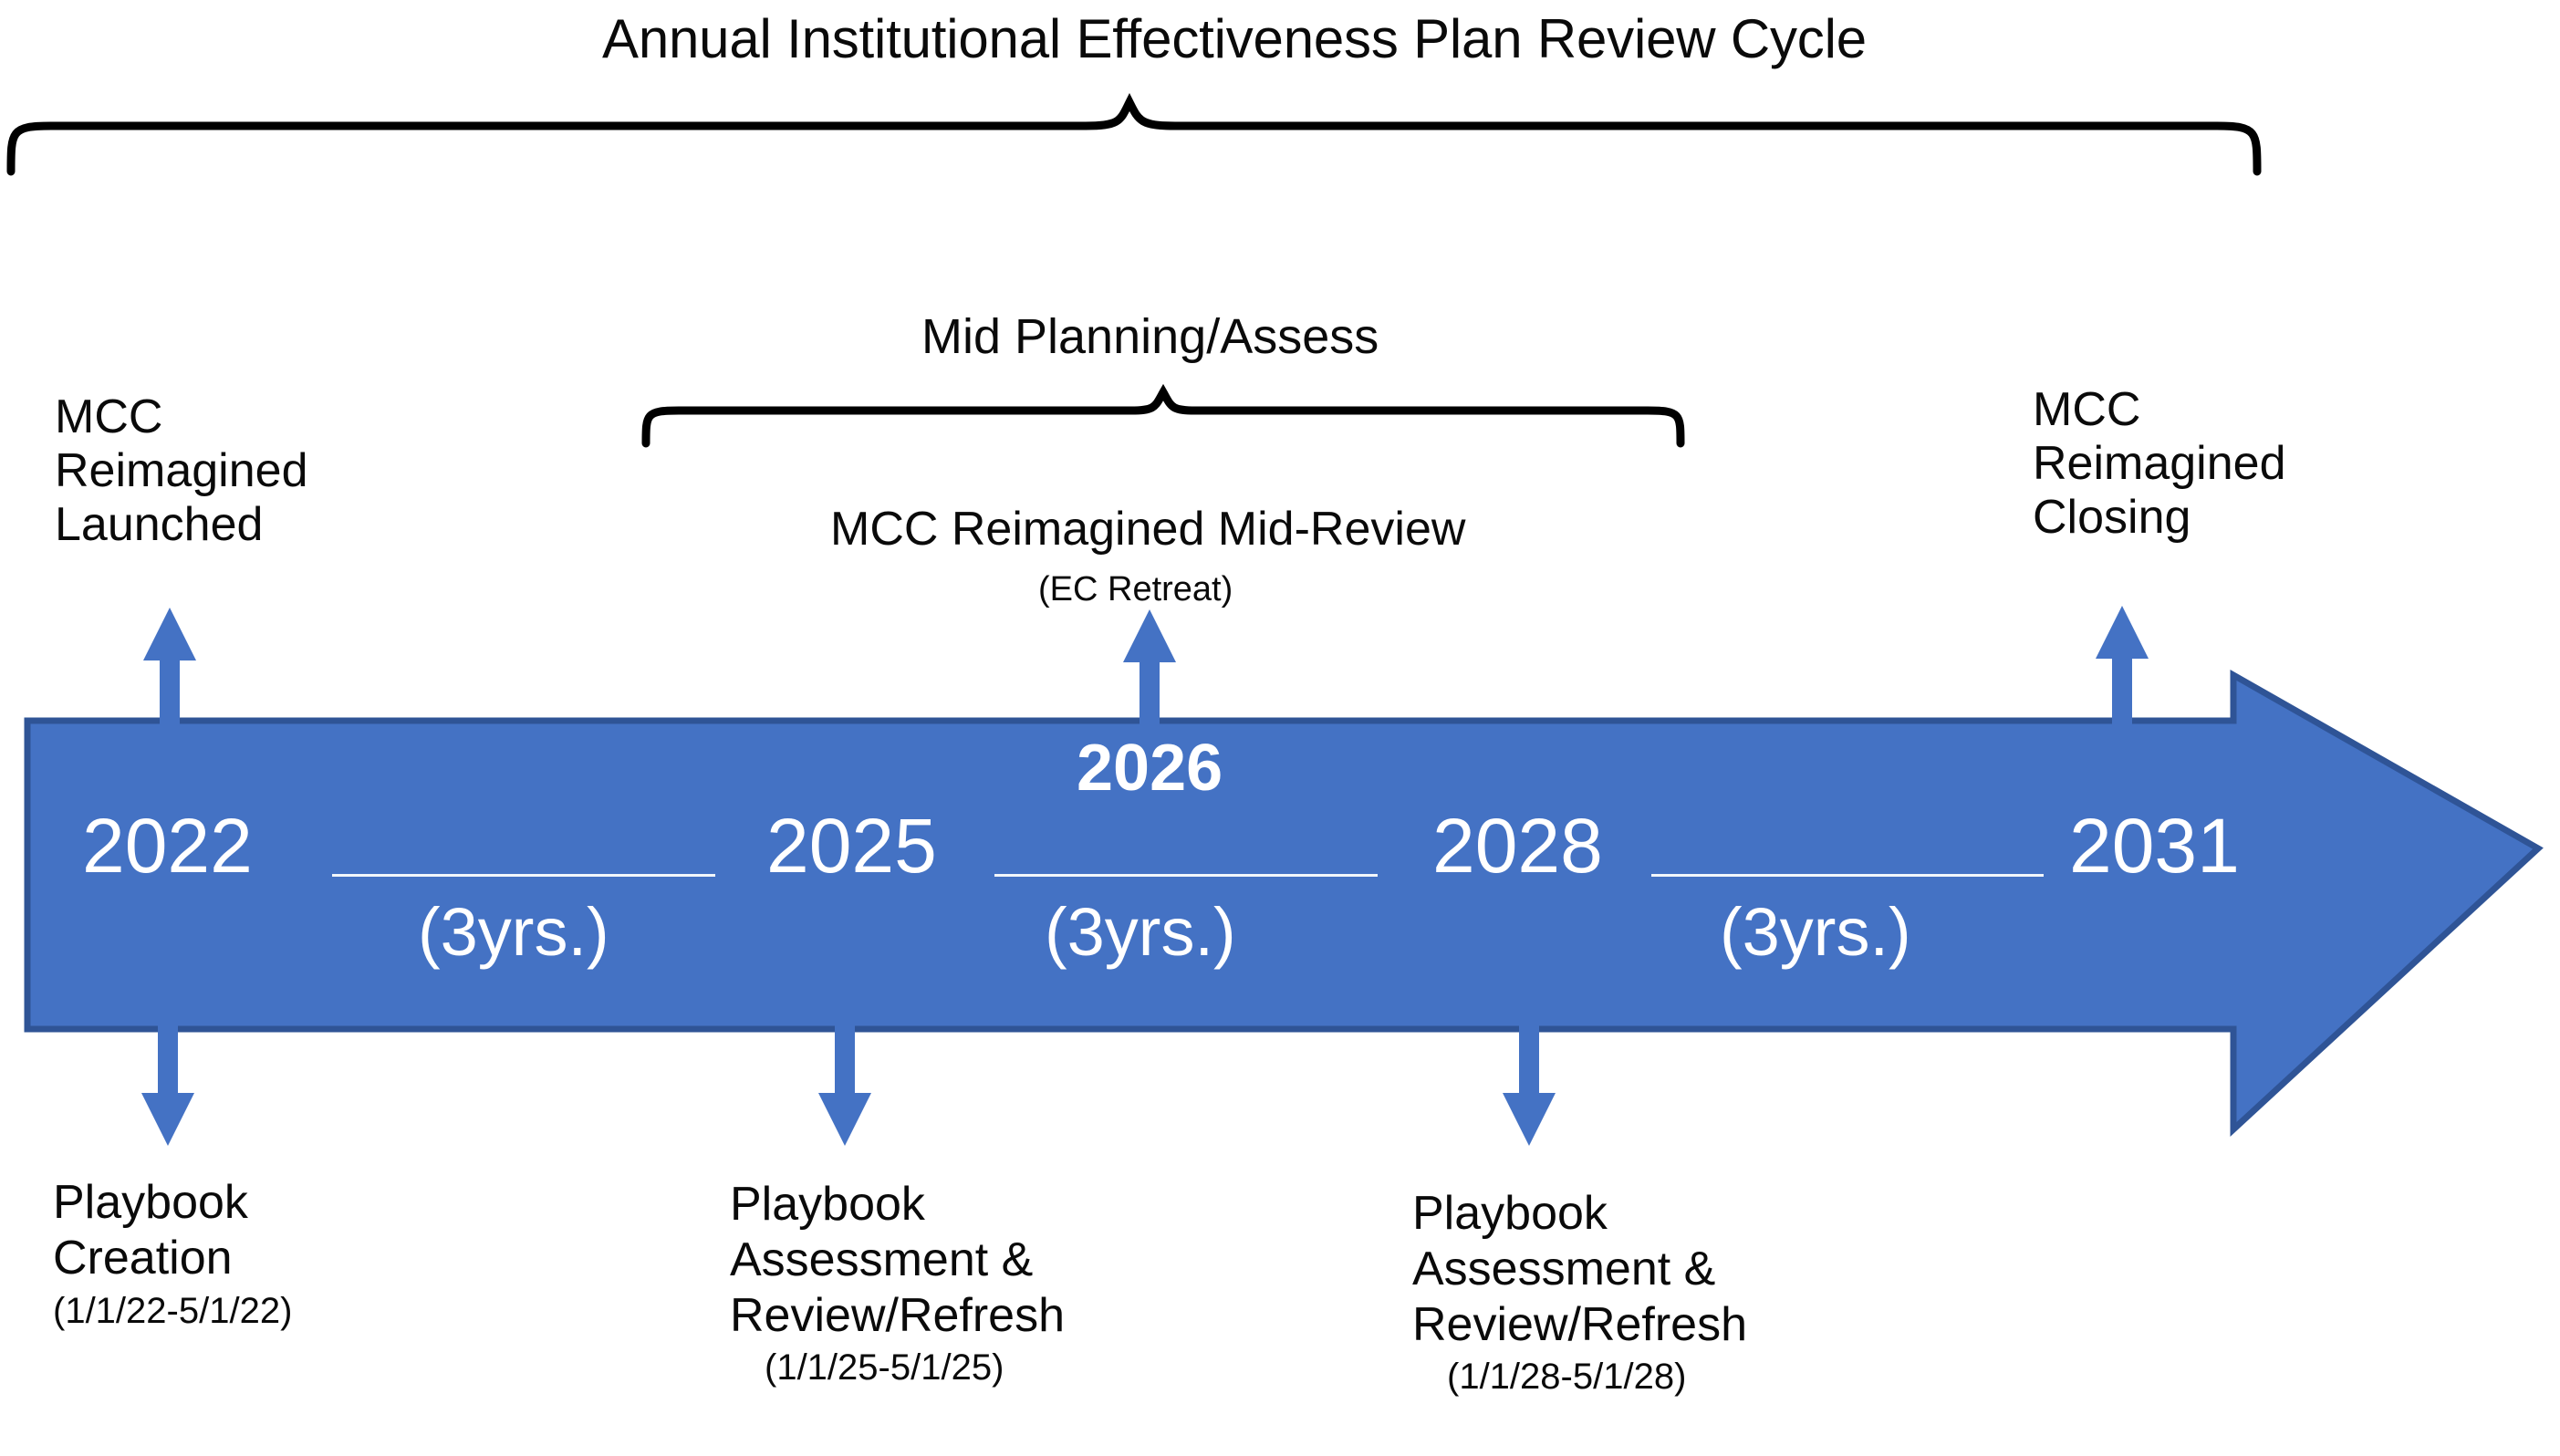 This screenshot has height=1456, width=2560. Describe the element at coordinates (1816, 932) in the screenshot. I see `interval-label-3: (3yrs.)` at that location.